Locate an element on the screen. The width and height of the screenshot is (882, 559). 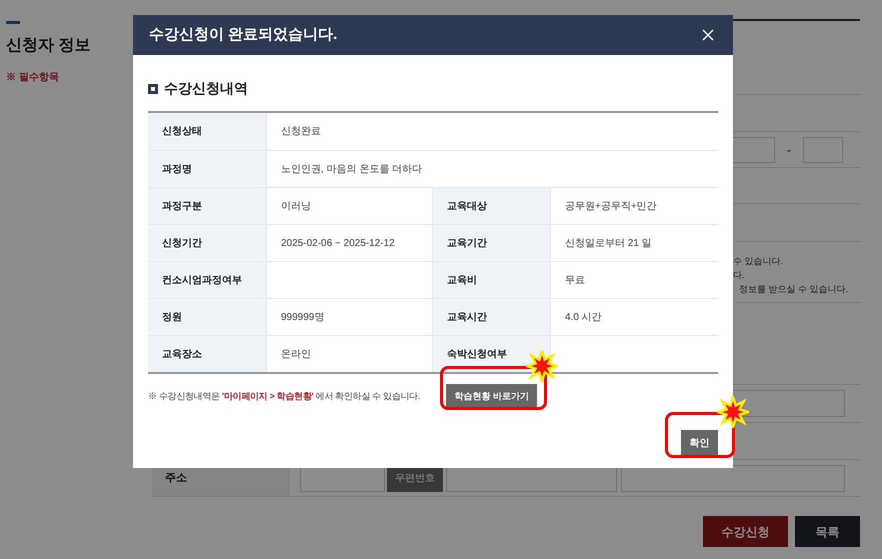
table-cell: 무료 is located at coordinates (634, 280).